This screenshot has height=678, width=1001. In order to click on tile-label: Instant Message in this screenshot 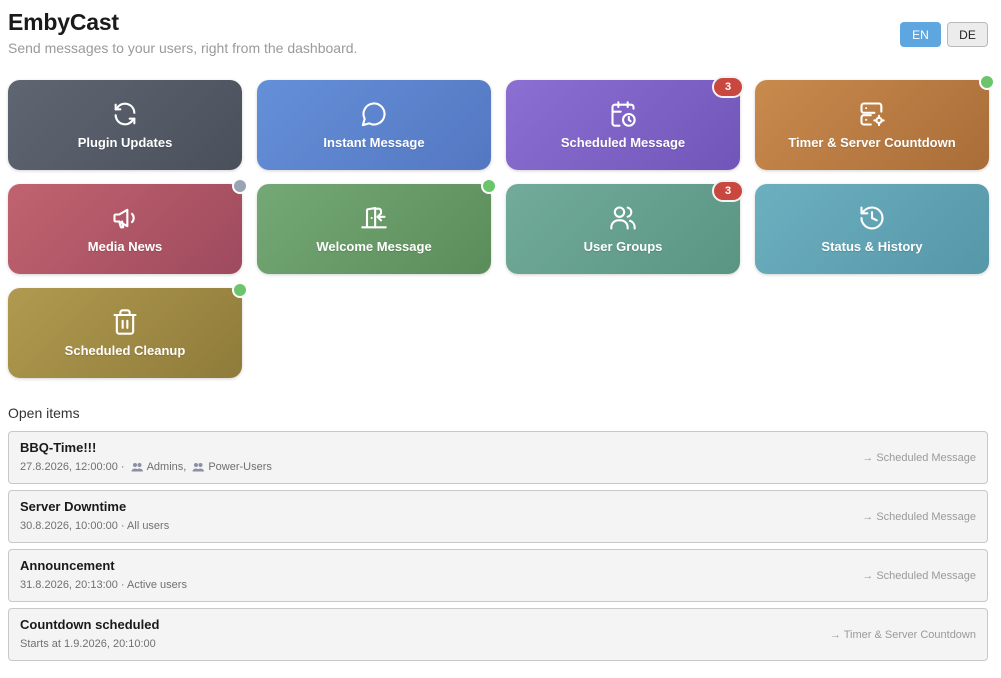, I will do `click(374, 142)`.